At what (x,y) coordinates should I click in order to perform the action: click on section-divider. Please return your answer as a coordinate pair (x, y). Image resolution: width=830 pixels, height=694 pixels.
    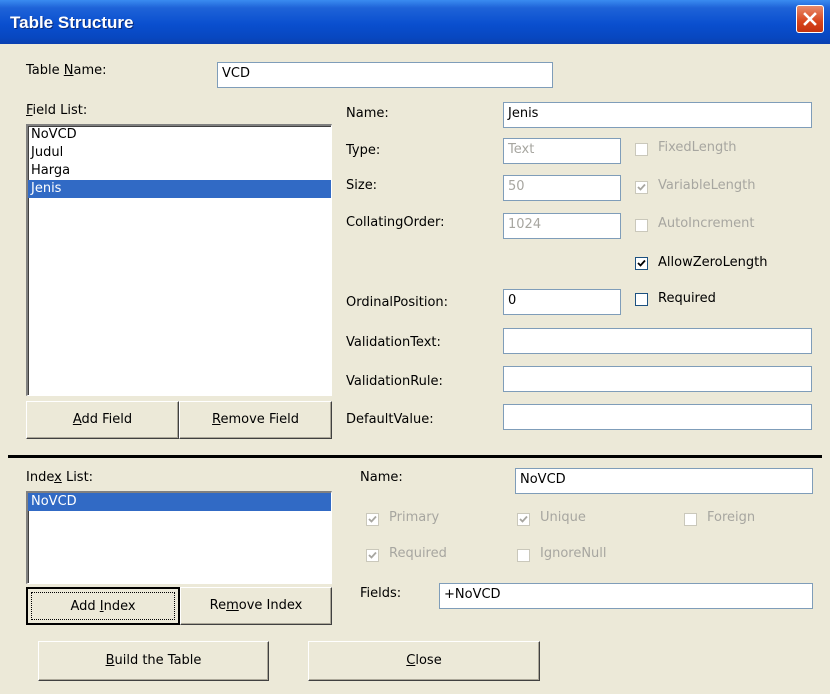
    Looking at the image, I should click on (415, 456).